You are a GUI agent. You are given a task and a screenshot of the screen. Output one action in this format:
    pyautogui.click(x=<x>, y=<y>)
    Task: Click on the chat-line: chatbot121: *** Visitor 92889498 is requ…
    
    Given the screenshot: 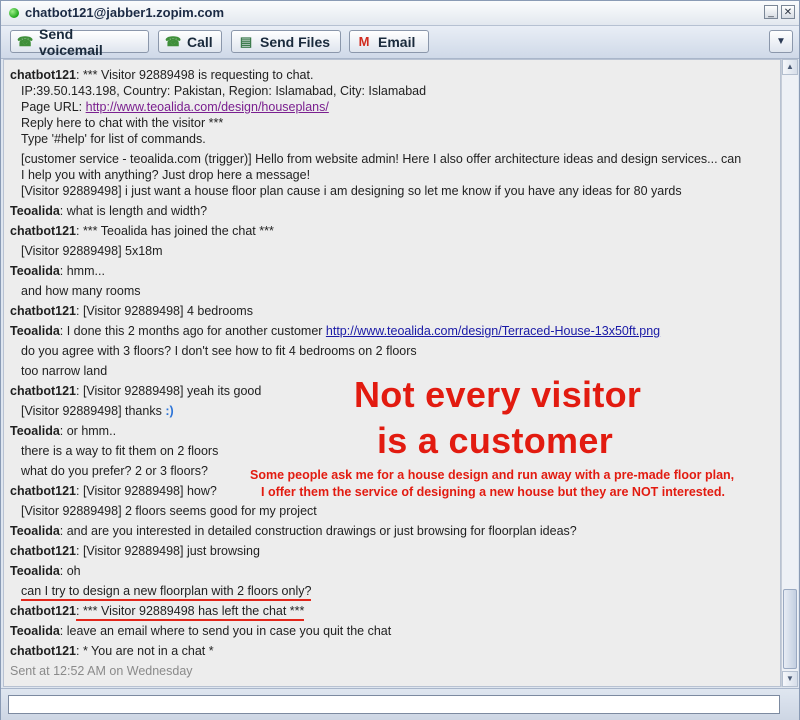 What is the action you would take?
    pyautogui.click(x=161, y=75)
    